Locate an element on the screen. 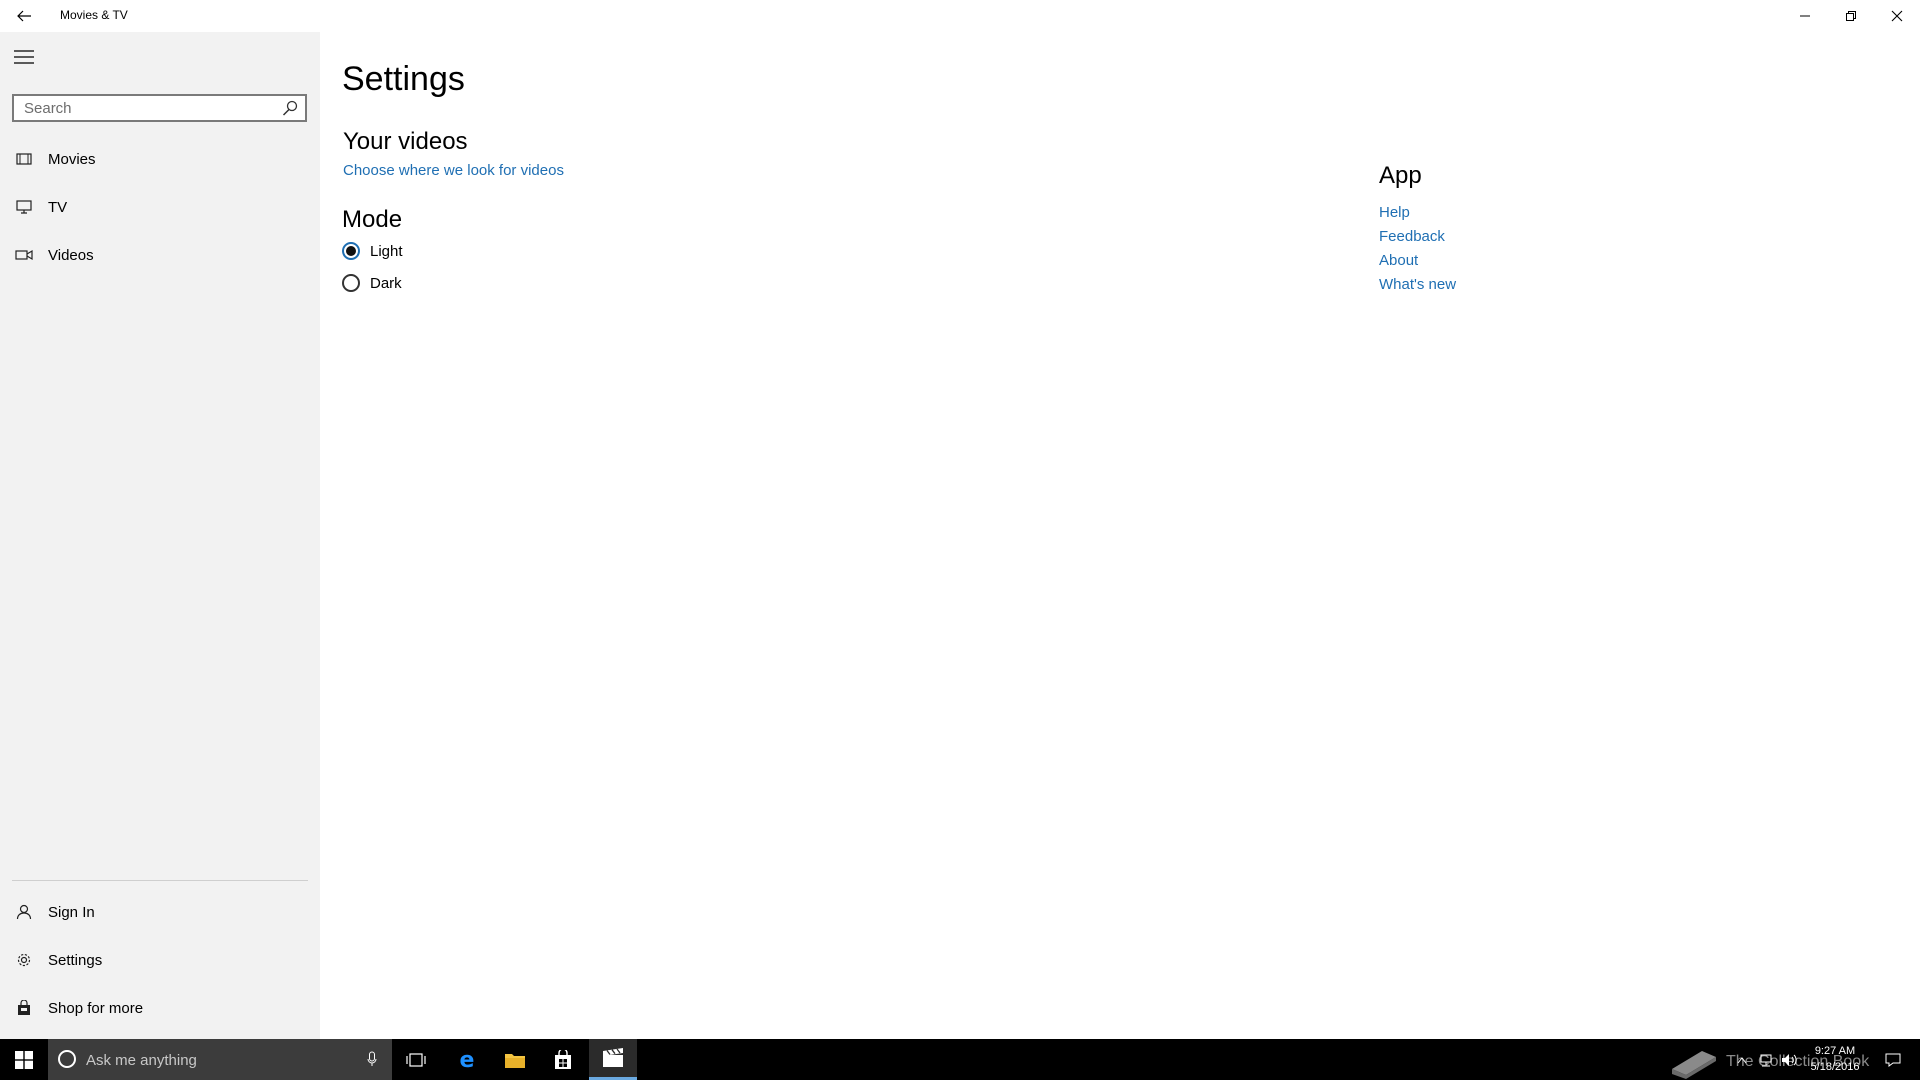 Image resolution: width=1920 pixels, height=1082 pixels. radio-light-selected-icon is located at coordinates (351, 251).